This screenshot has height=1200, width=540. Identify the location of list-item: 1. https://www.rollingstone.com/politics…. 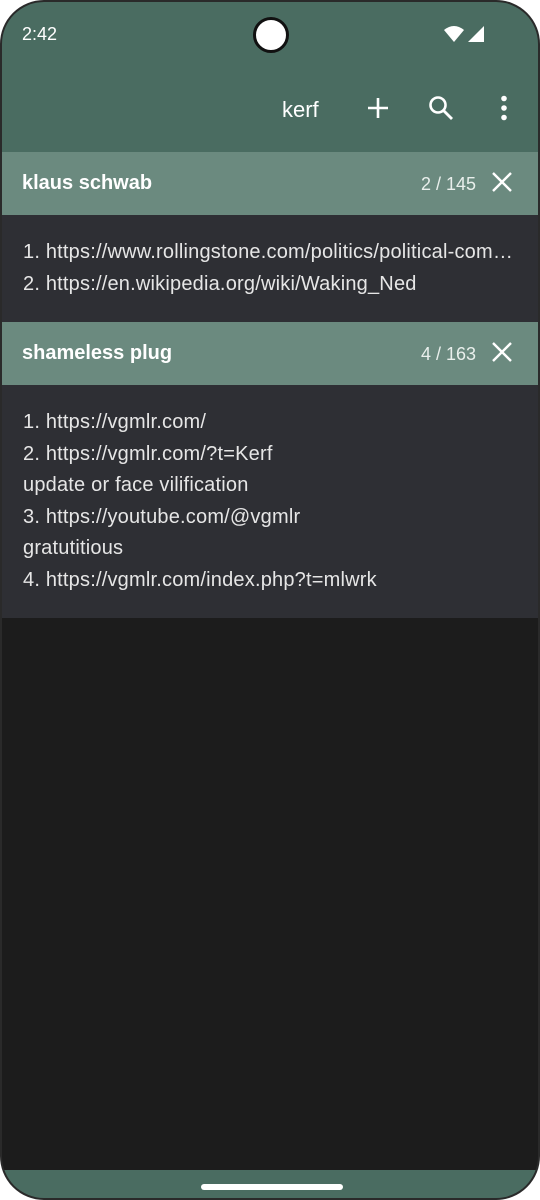
(269, 253).